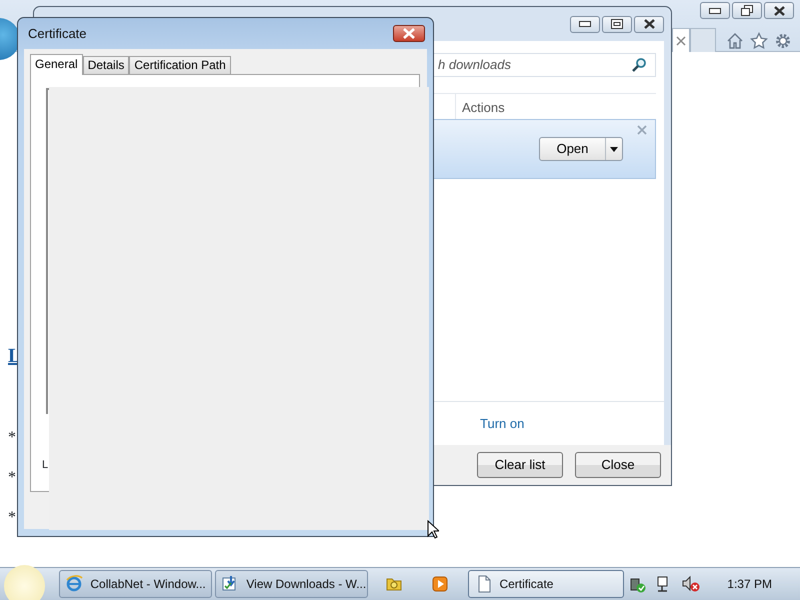 Image resolution: width=800 pixels, height=600 pixels. What do you see at coordinates (483, 108) in the screenshot?
I see `column-header: Actions` at bounding box center [483, 108].